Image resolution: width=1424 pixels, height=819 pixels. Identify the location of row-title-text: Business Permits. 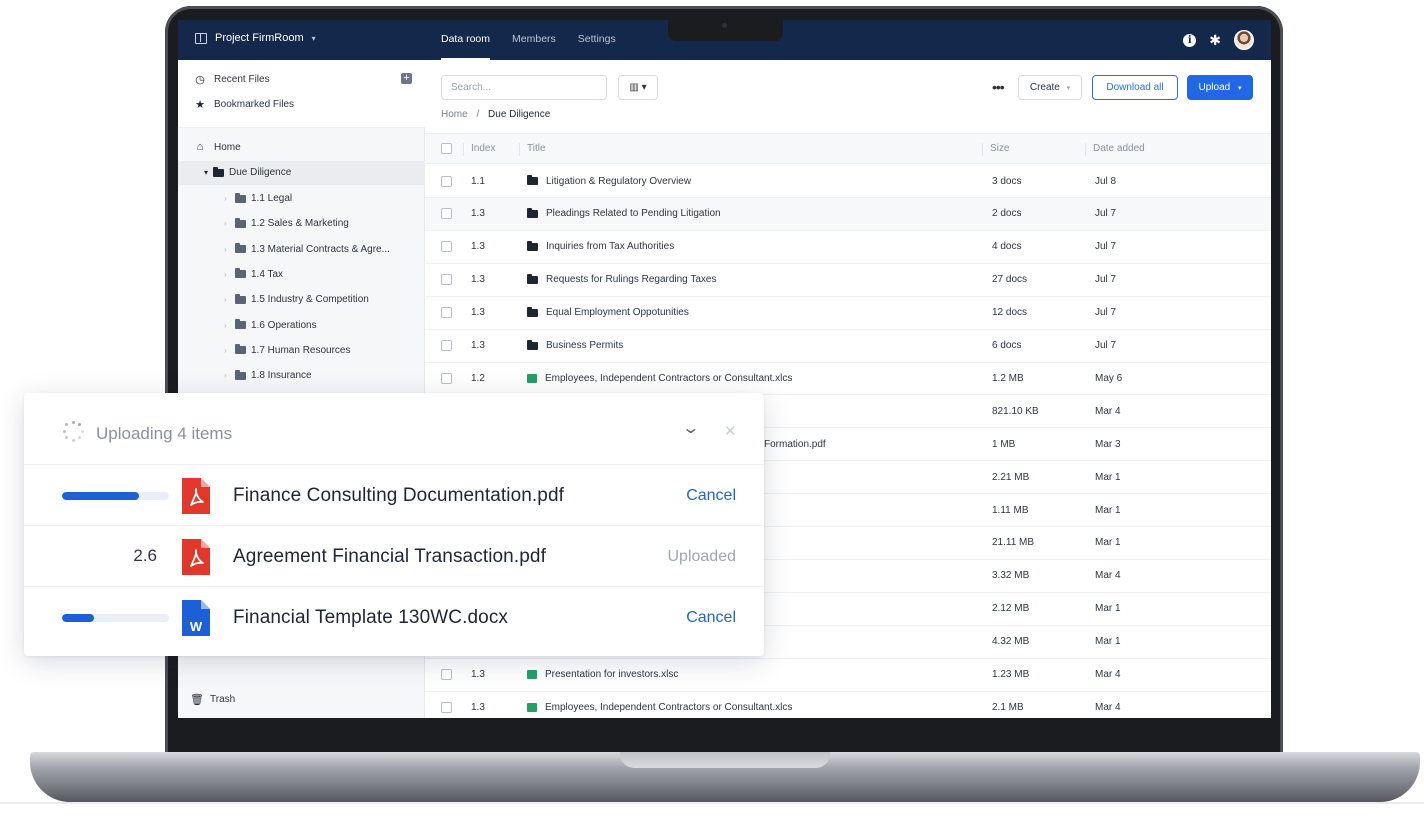
(585, 345).